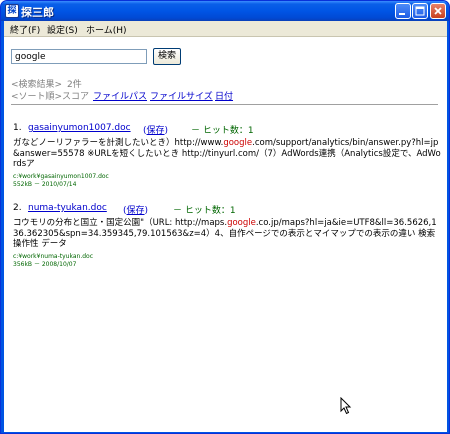 Image resolution: width=450 pixels, height=434 pixels. What do you see at coordinates (346, 406) in the screenshot?
I see `mouse-cursor-icon` at bounding box center [346, 406].